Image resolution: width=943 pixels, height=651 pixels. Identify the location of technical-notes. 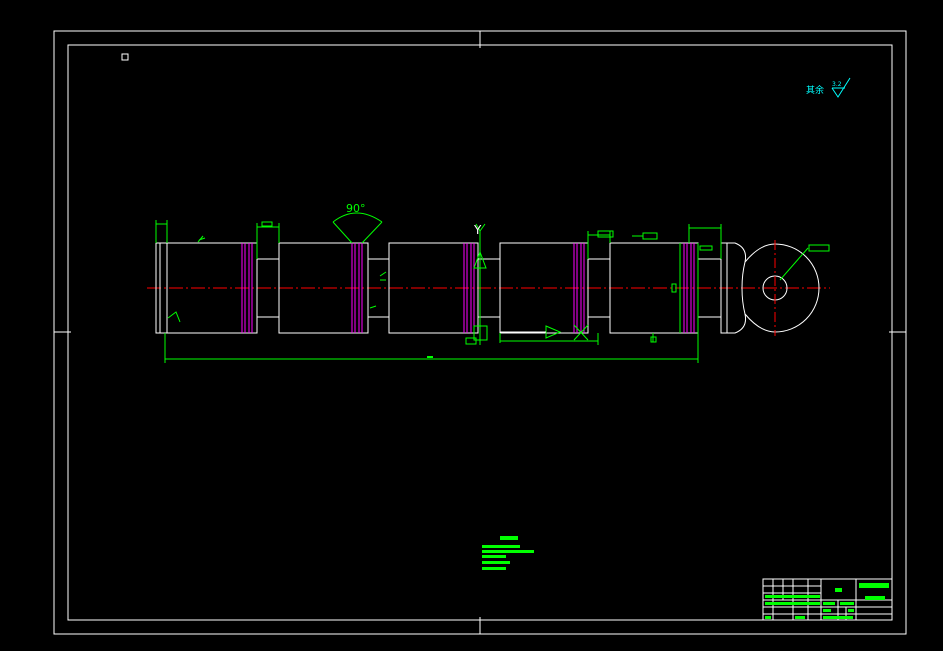
(508, 553).